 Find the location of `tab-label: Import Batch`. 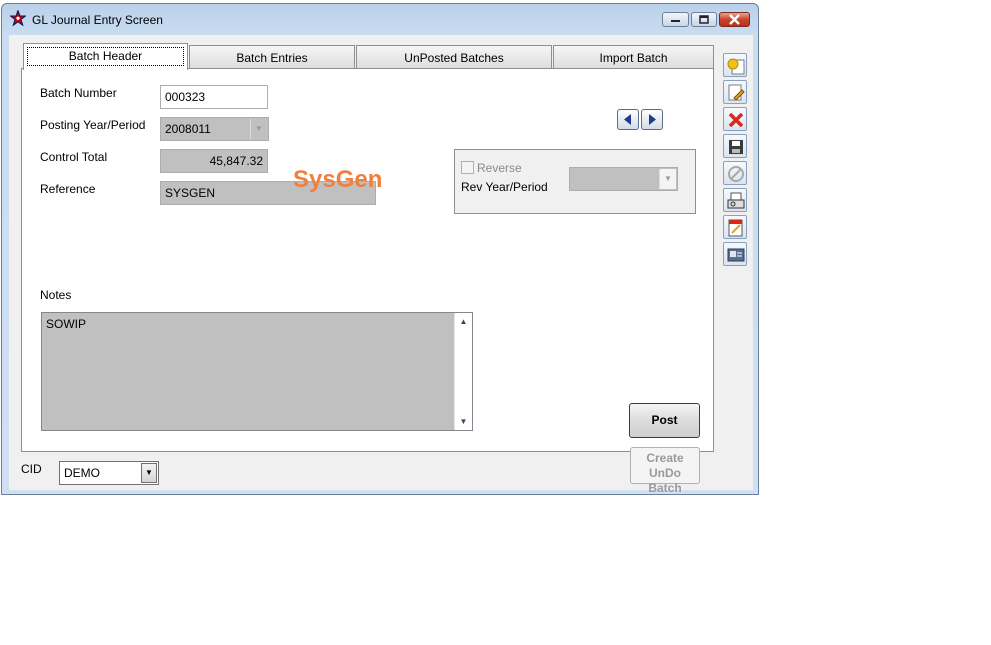

tab-label: Import Batch is located at coordinates (633, 58).